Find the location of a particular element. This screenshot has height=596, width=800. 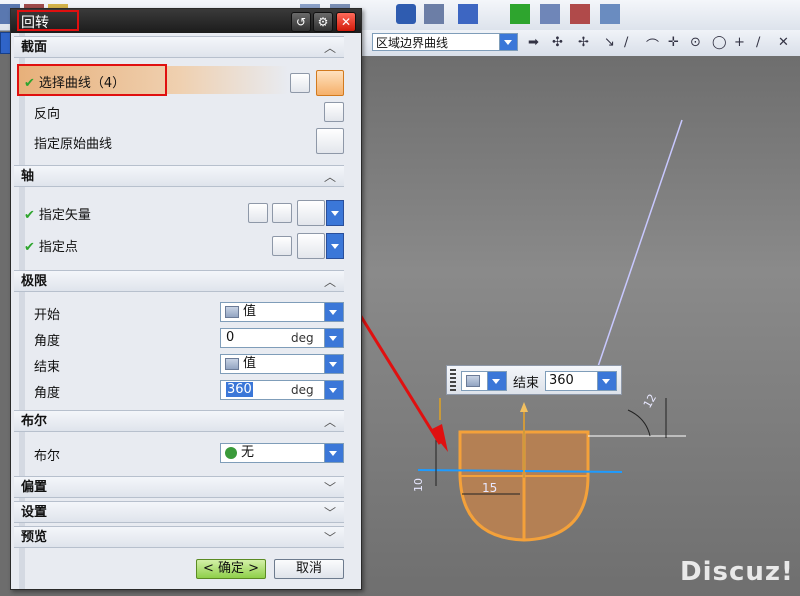

point-dropdown is located at coordinates (335, 246).